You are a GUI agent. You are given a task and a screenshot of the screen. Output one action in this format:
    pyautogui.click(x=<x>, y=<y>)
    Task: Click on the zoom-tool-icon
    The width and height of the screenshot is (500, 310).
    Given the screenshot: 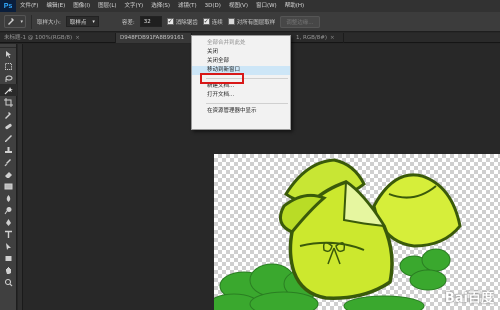 What is the action you would take?
    pyautogui.click(x=8, y=282)
    